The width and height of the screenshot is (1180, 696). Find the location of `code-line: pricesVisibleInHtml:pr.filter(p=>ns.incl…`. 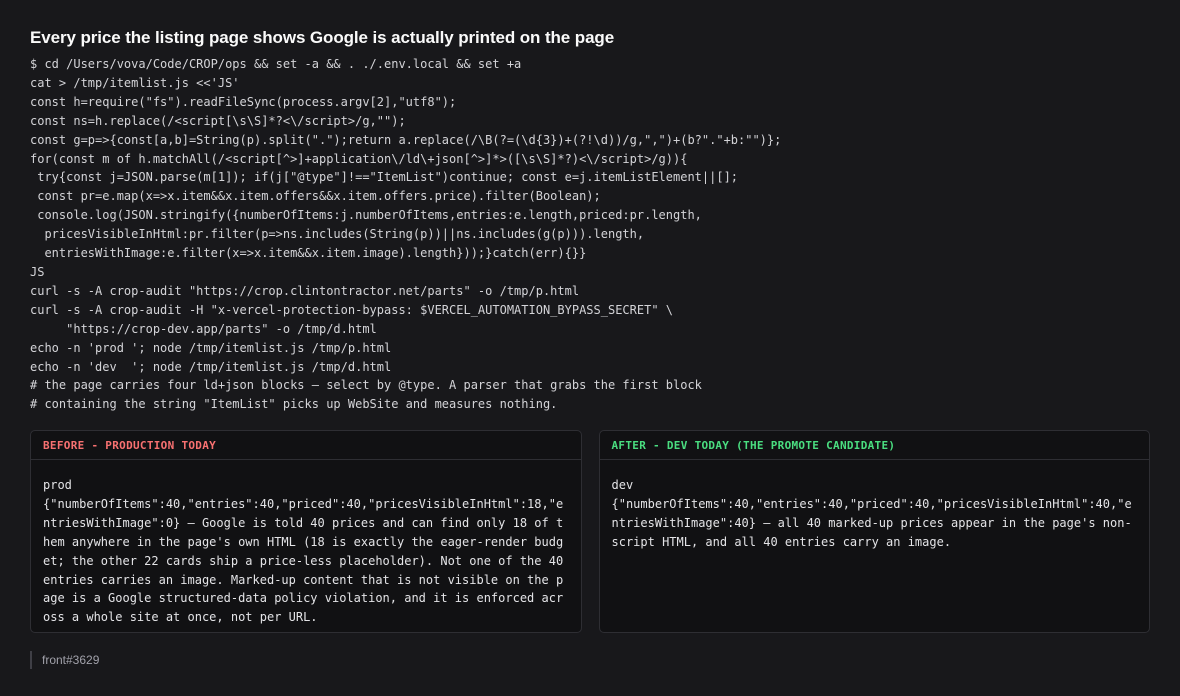

code-line: pricesVisibleInHtml:pr.filter(p=>ns.incl… is located at coordinates (337, 234).